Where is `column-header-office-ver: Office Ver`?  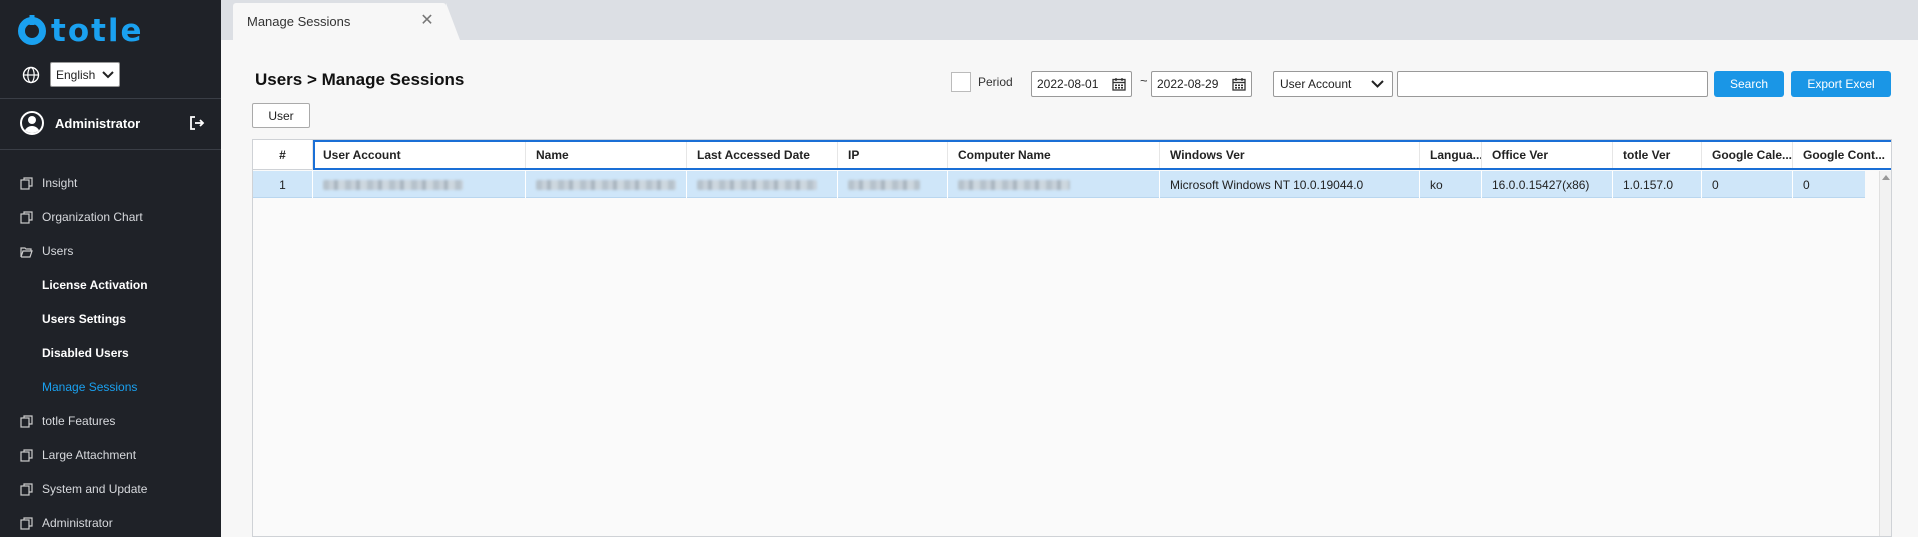
column-header-office-ver: Office Ver is located at coordinates (1547, 155).